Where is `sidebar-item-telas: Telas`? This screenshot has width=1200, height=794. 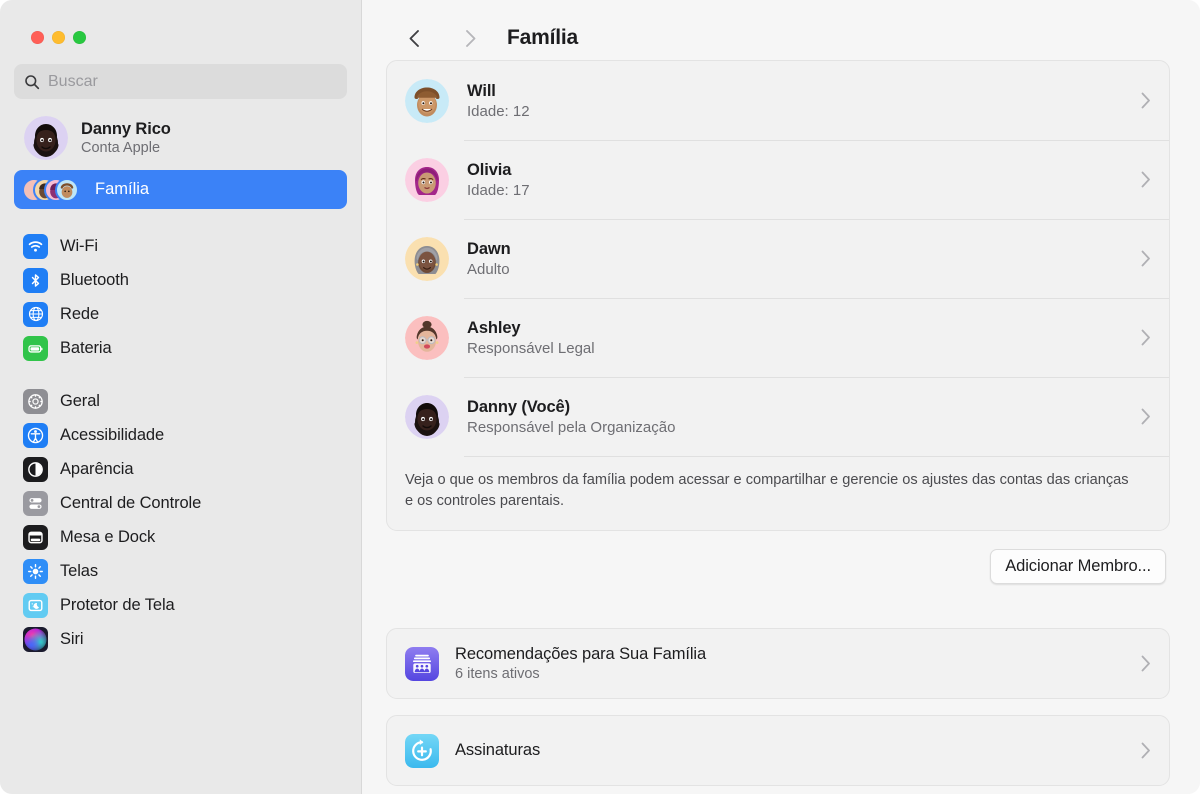 sidebar-item-telas: Telas is located at coordinates (180, 571).